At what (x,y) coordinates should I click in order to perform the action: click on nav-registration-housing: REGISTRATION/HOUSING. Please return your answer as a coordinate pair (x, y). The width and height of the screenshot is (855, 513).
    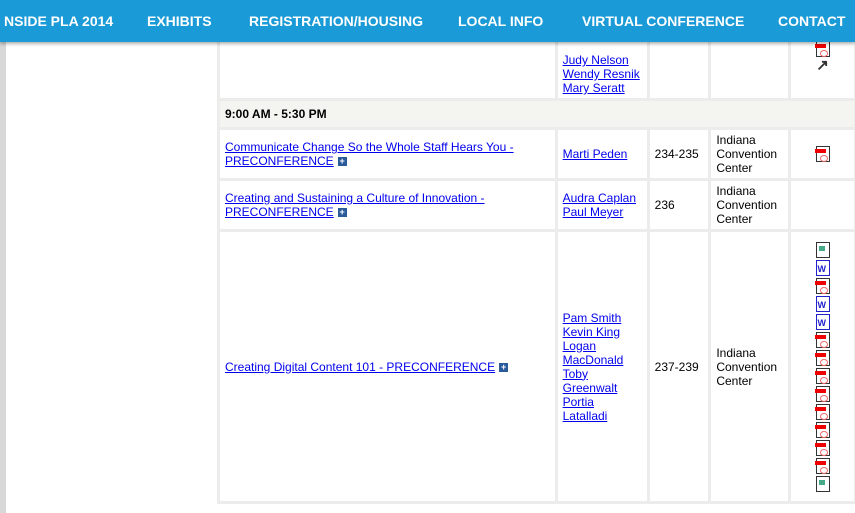
    Looking at the image, I should click on (336, 21).